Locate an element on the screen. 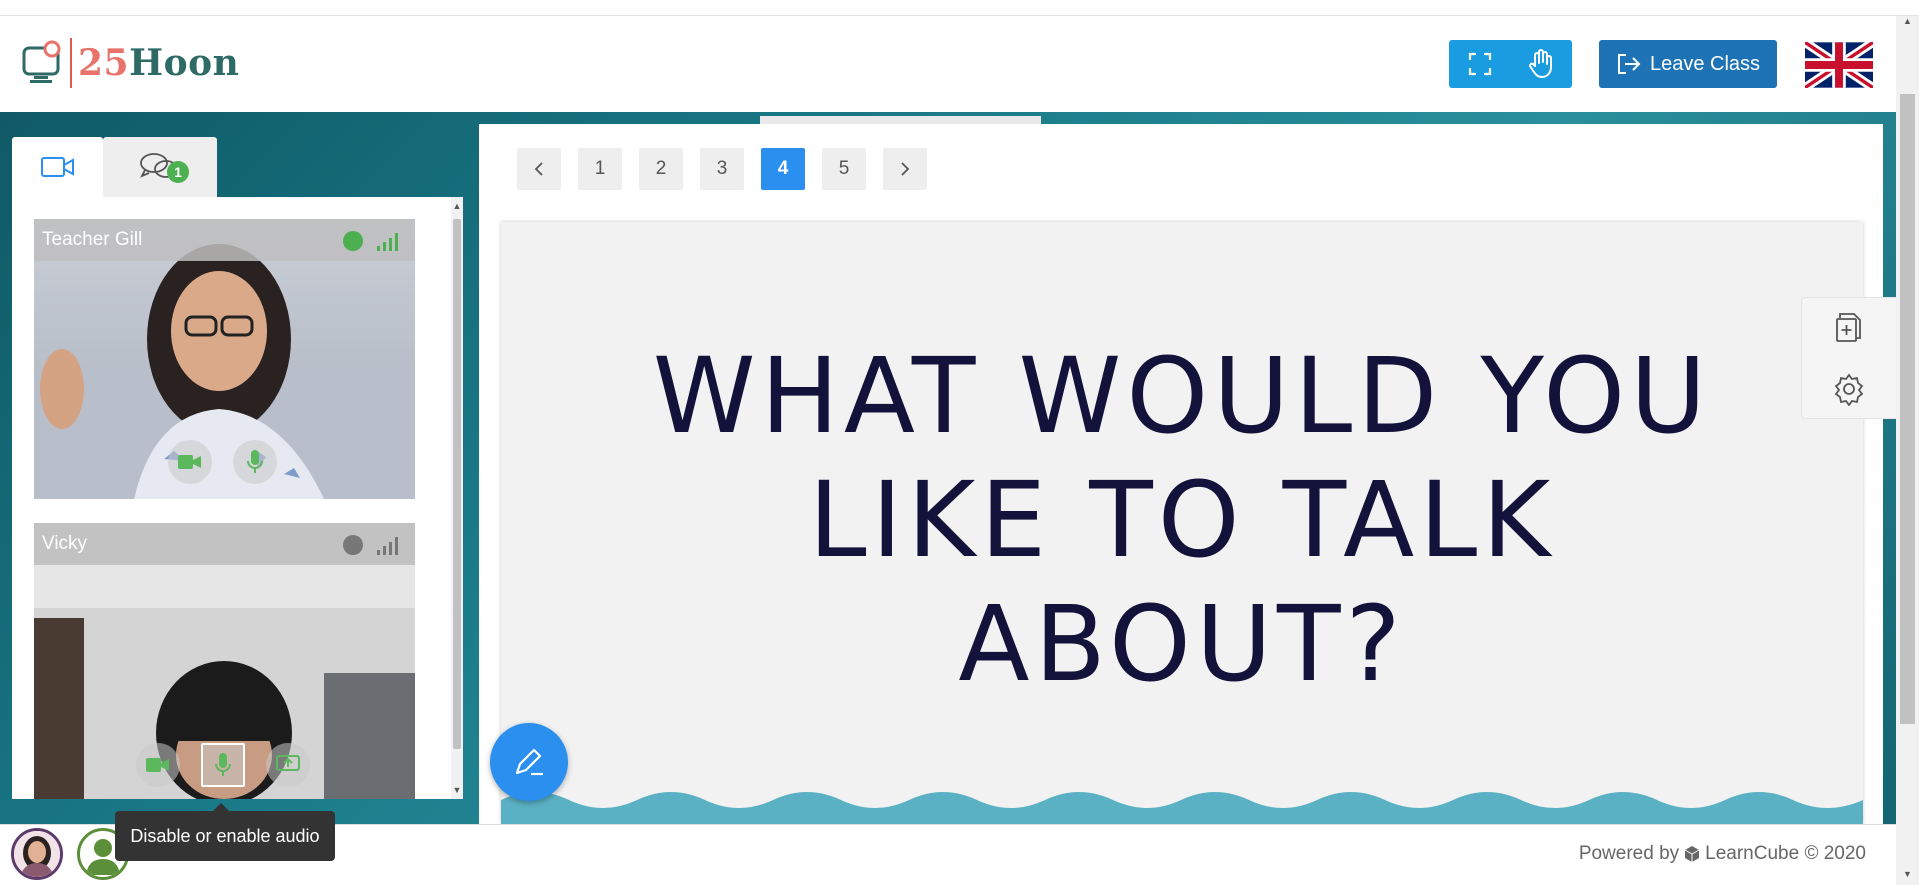  slide-pagination: 1 2 3 4 5 is located at coordinates (722, 169).